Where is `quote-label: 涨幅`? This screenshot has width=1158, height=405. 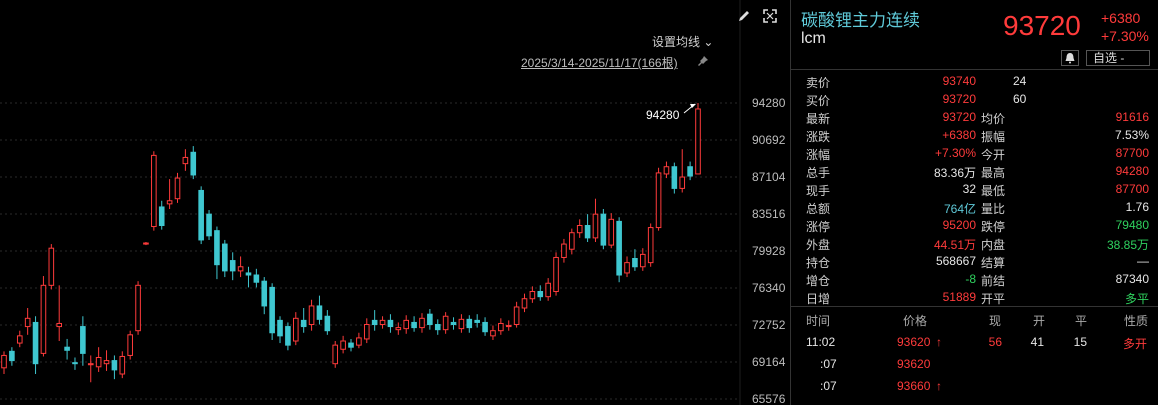
quote-label: 涨幅 is located at coordinates (818, 155).